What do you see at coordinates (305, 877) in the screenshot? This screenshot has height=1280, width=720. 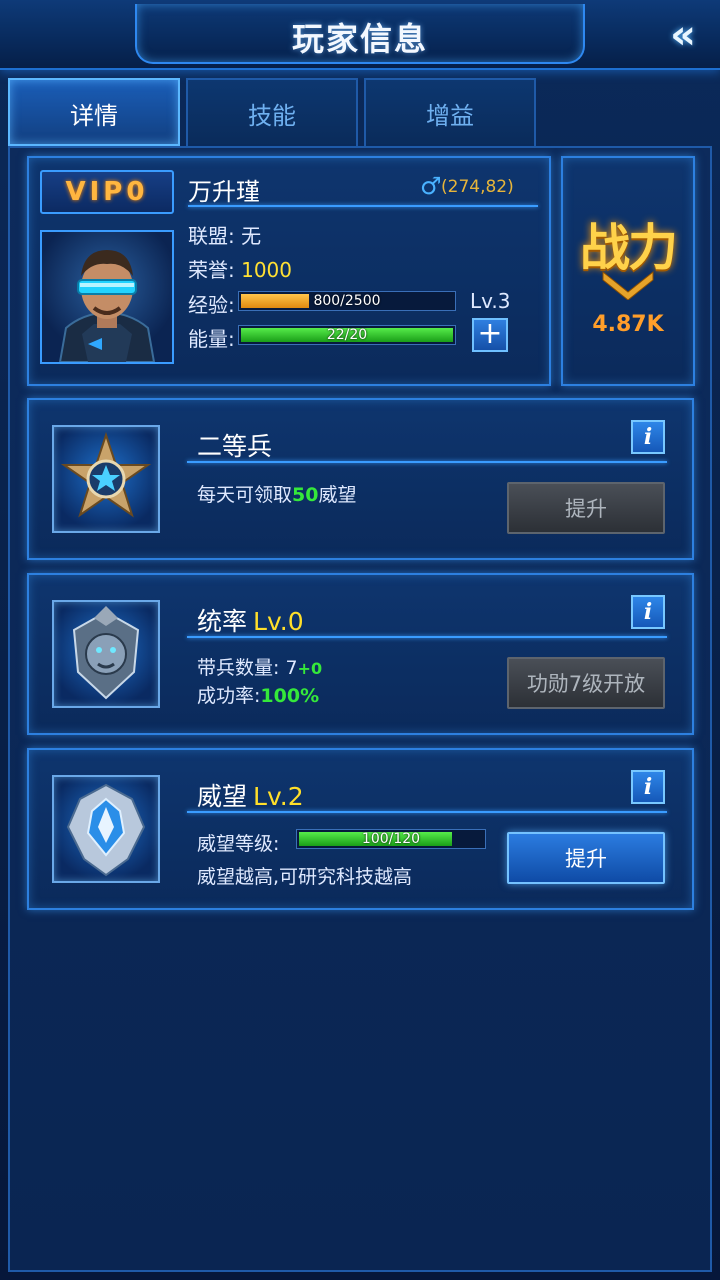 I see `prestige-description: 威望越高,可研究科技越高` at bounding box center [305, 877].